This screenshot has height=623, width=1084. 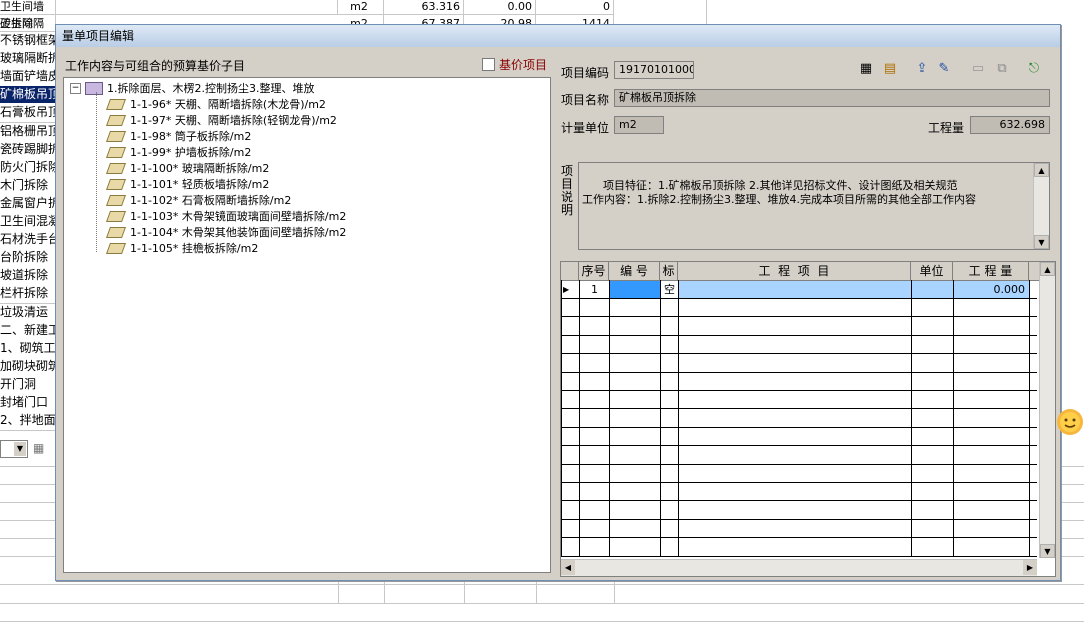 I want to click on bg-left-cell: 铝格栅吊顶, so click(x=28, y=131).